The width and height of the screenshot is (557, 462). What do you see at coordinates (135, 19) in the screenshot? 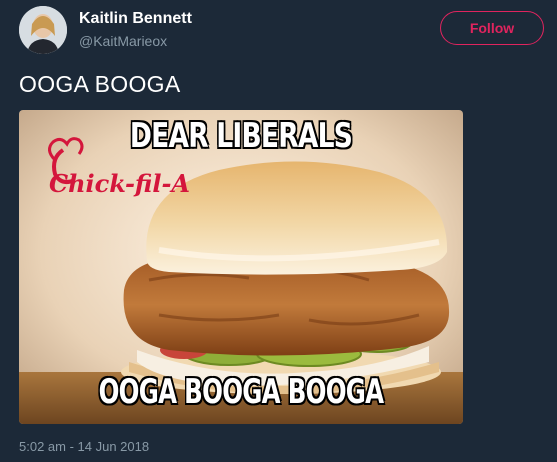
I see `author-name: Kaitlin Bennett` at bounding box center [135, 19].